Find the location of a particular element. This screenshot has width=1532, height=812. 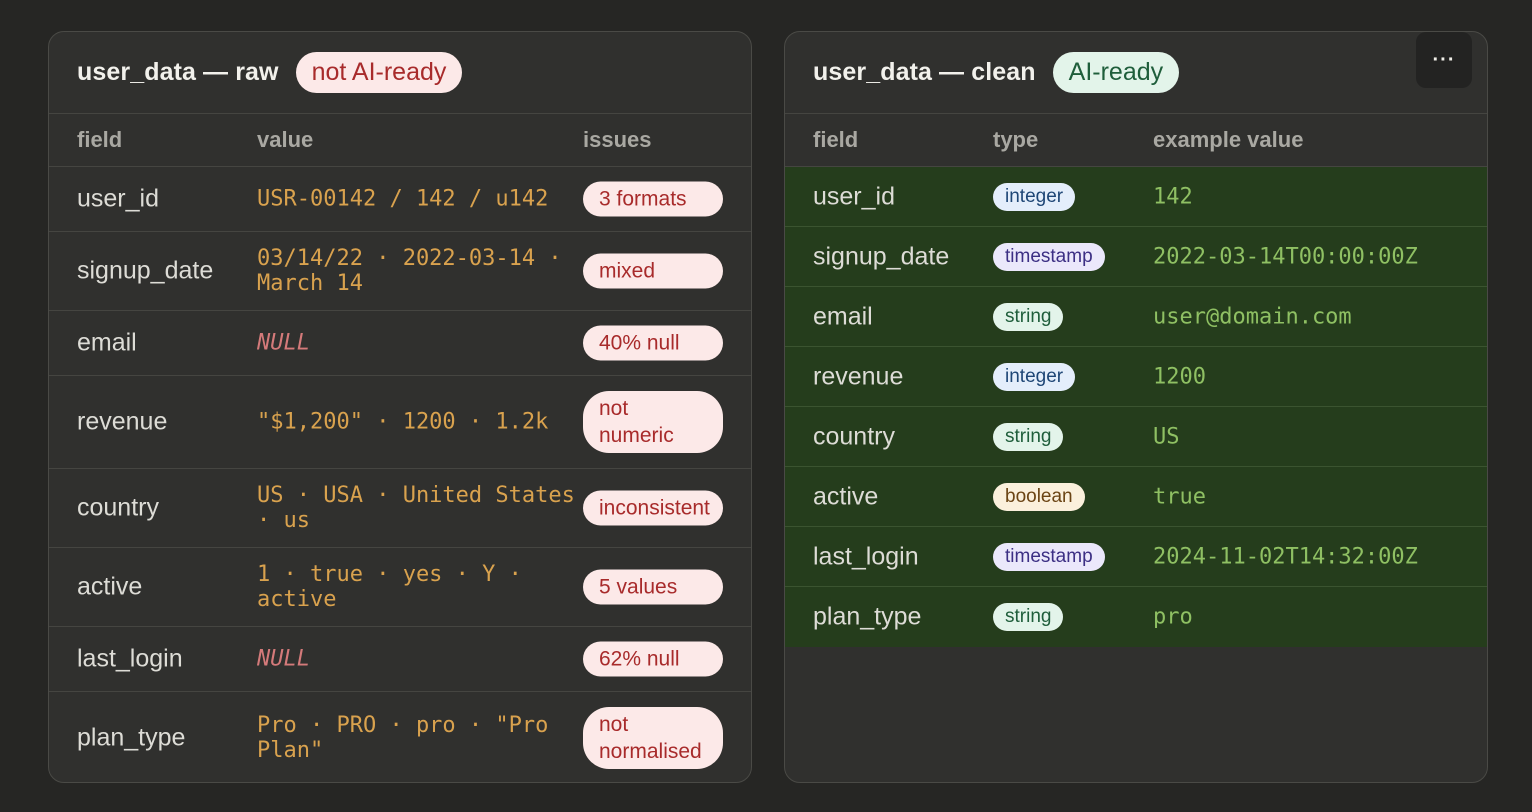

raw-panel-header: user_data — raw not AI-ready is located at coordinates (400, 73).